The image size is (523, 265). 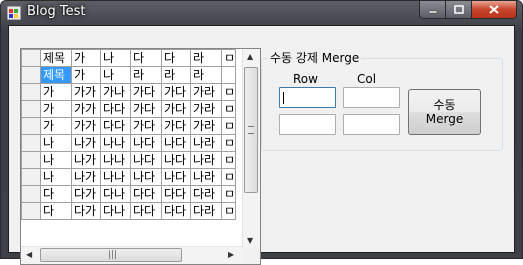 What do you see at coordinates (494, 10) in the screenshot?
I see `close-button` at bounding box center [494, 10].